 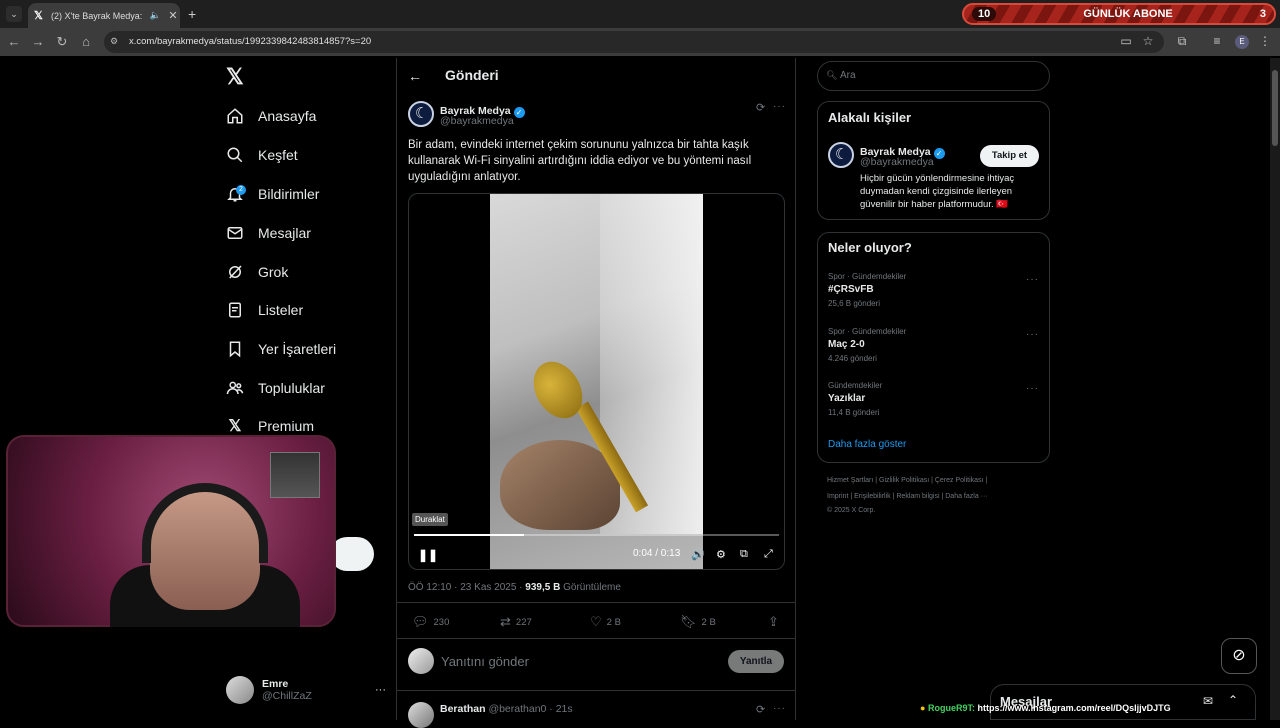 What do you see at coordinates (721, 554) in the screenshot?
I see `settings-icon: ⚙` at bounding box center [721, 554].